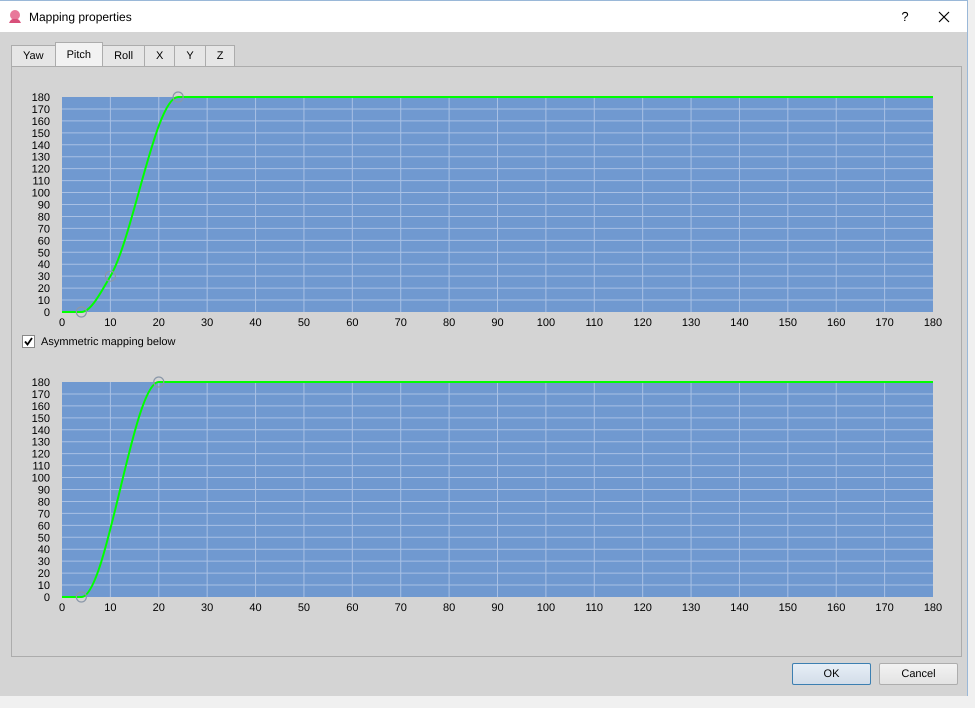 The image size is (975, 708). What do you see at coordinates (33, 55) in the screenshot?
I see `tab: Yaw` at bounding box center [33, 55].